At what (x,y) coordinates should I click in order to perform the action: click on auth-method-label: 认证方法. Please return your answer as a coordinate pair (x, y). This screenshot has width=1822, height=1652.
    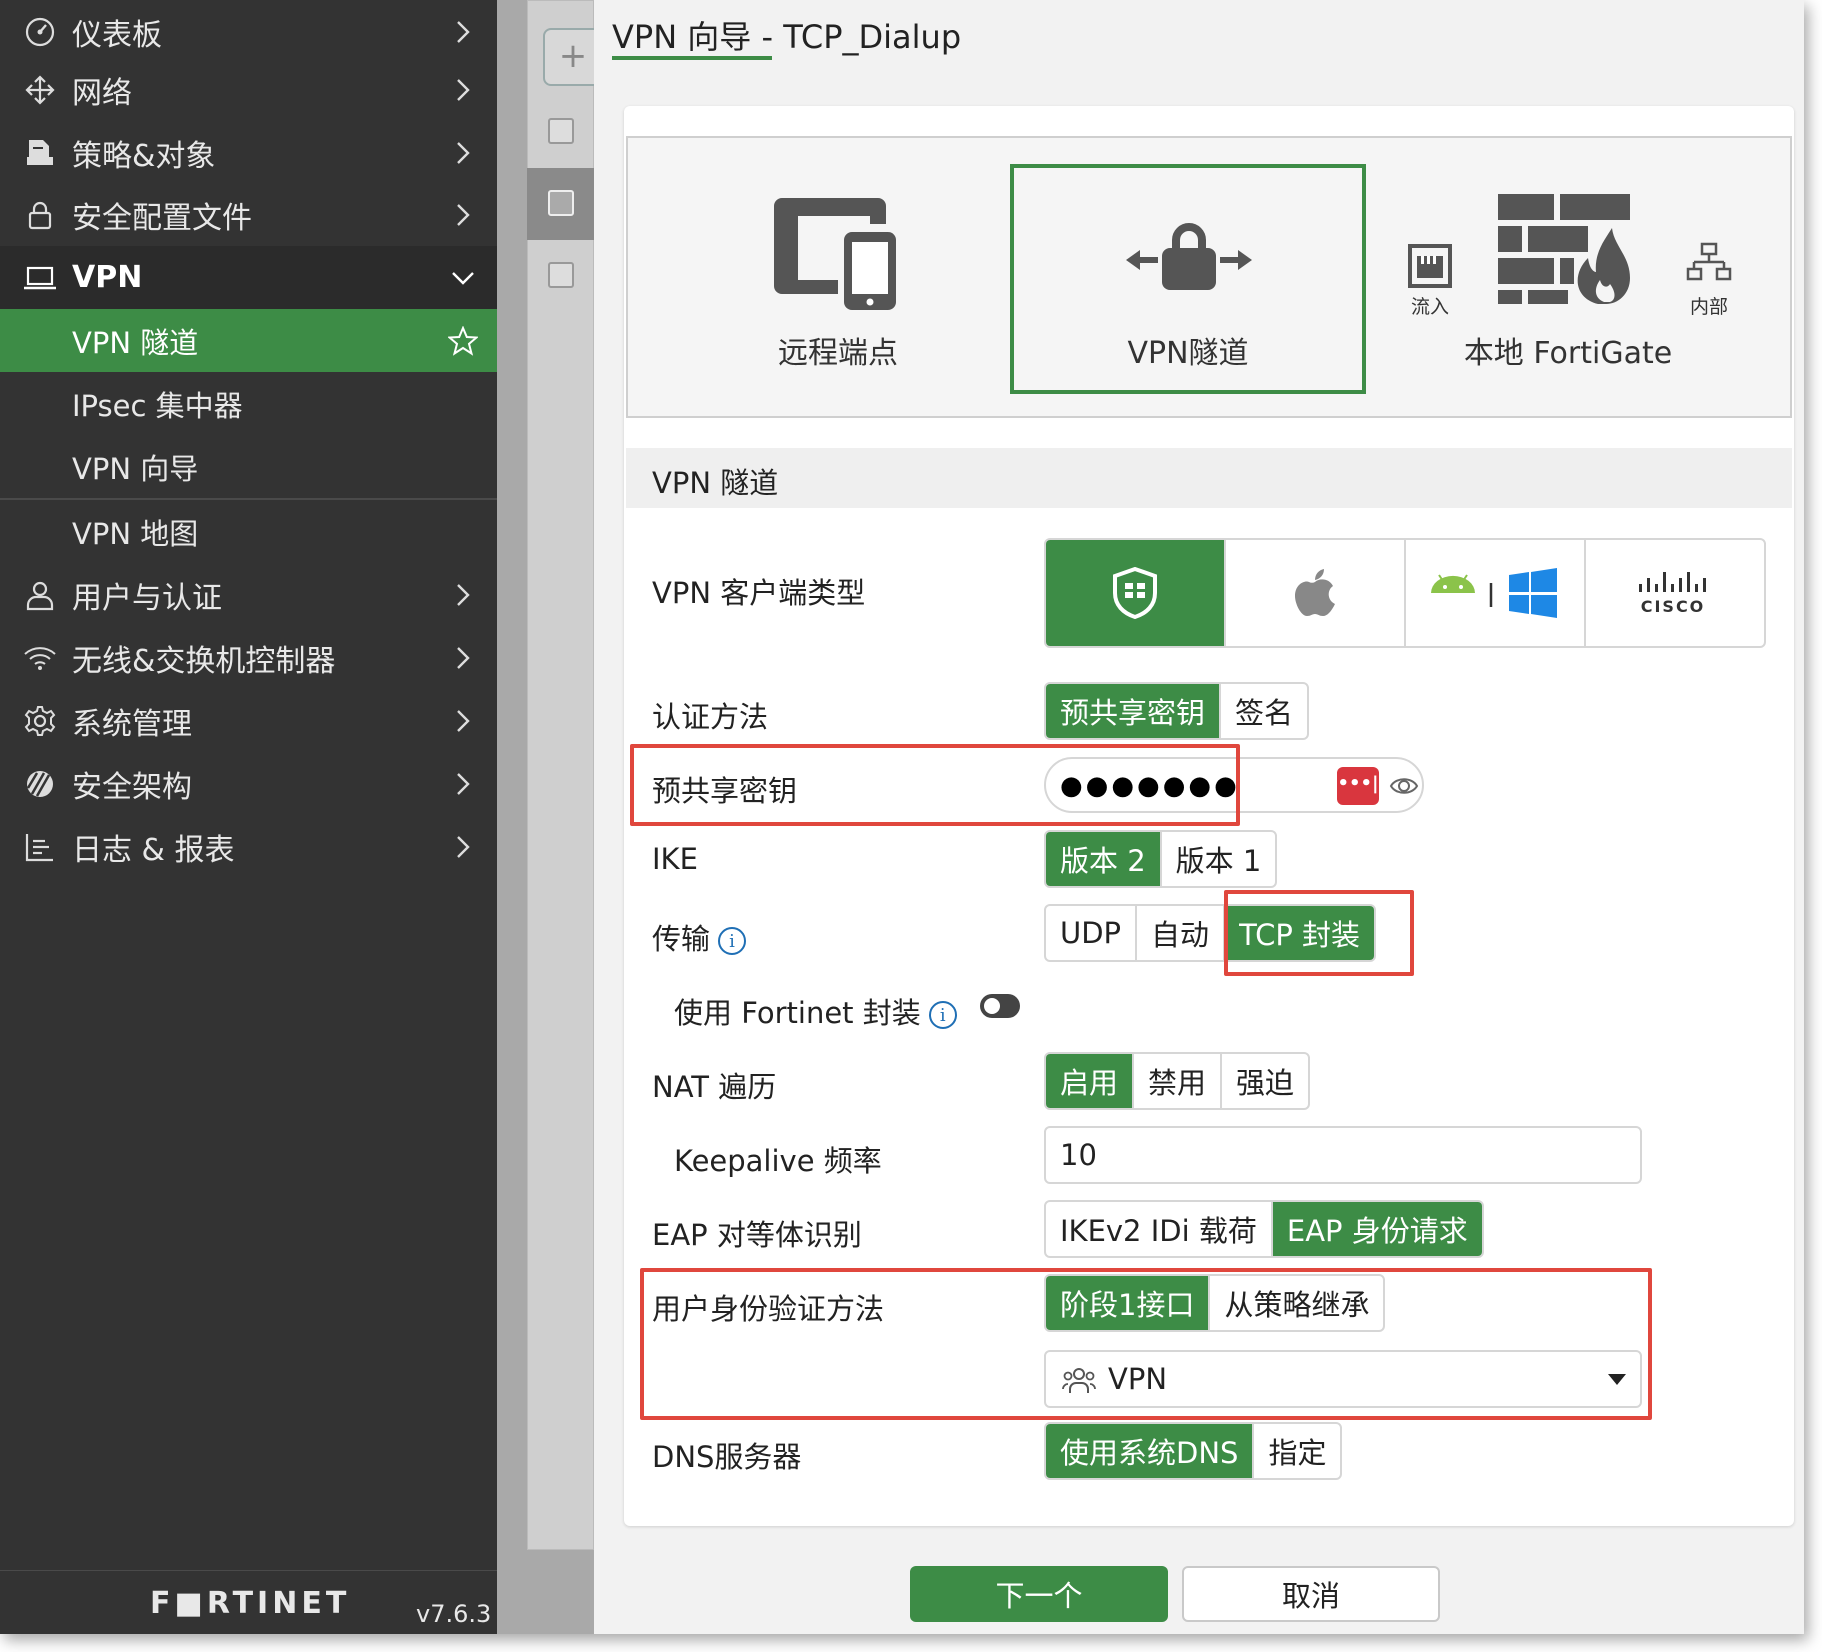
    Looking at the image, I should click on (710, 717).